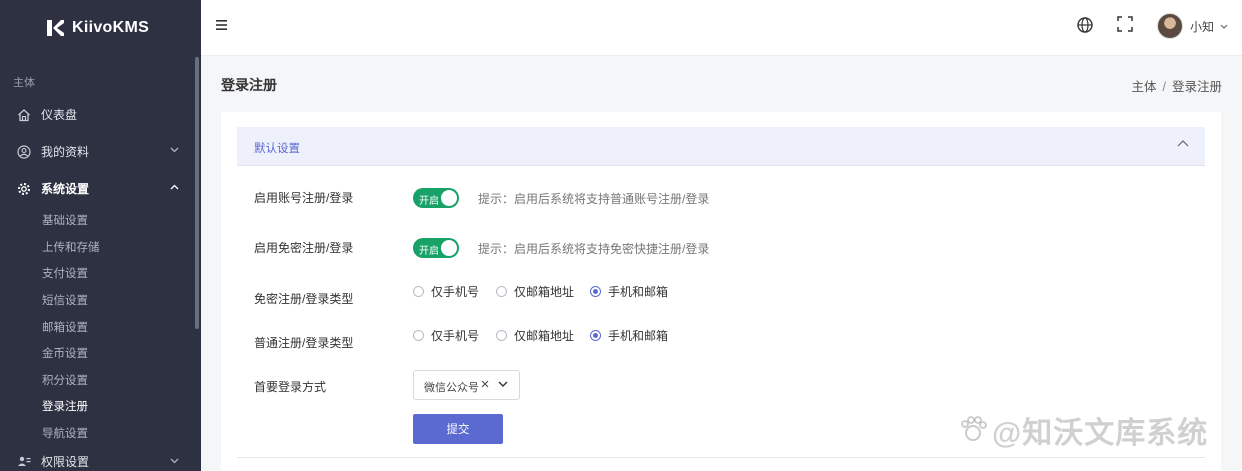 This screenshot has width=1242, height=471. Describe the element at coordinates (65, 461) in the screenshot. I see `sidebar-item-label: 权限设置` at that location.